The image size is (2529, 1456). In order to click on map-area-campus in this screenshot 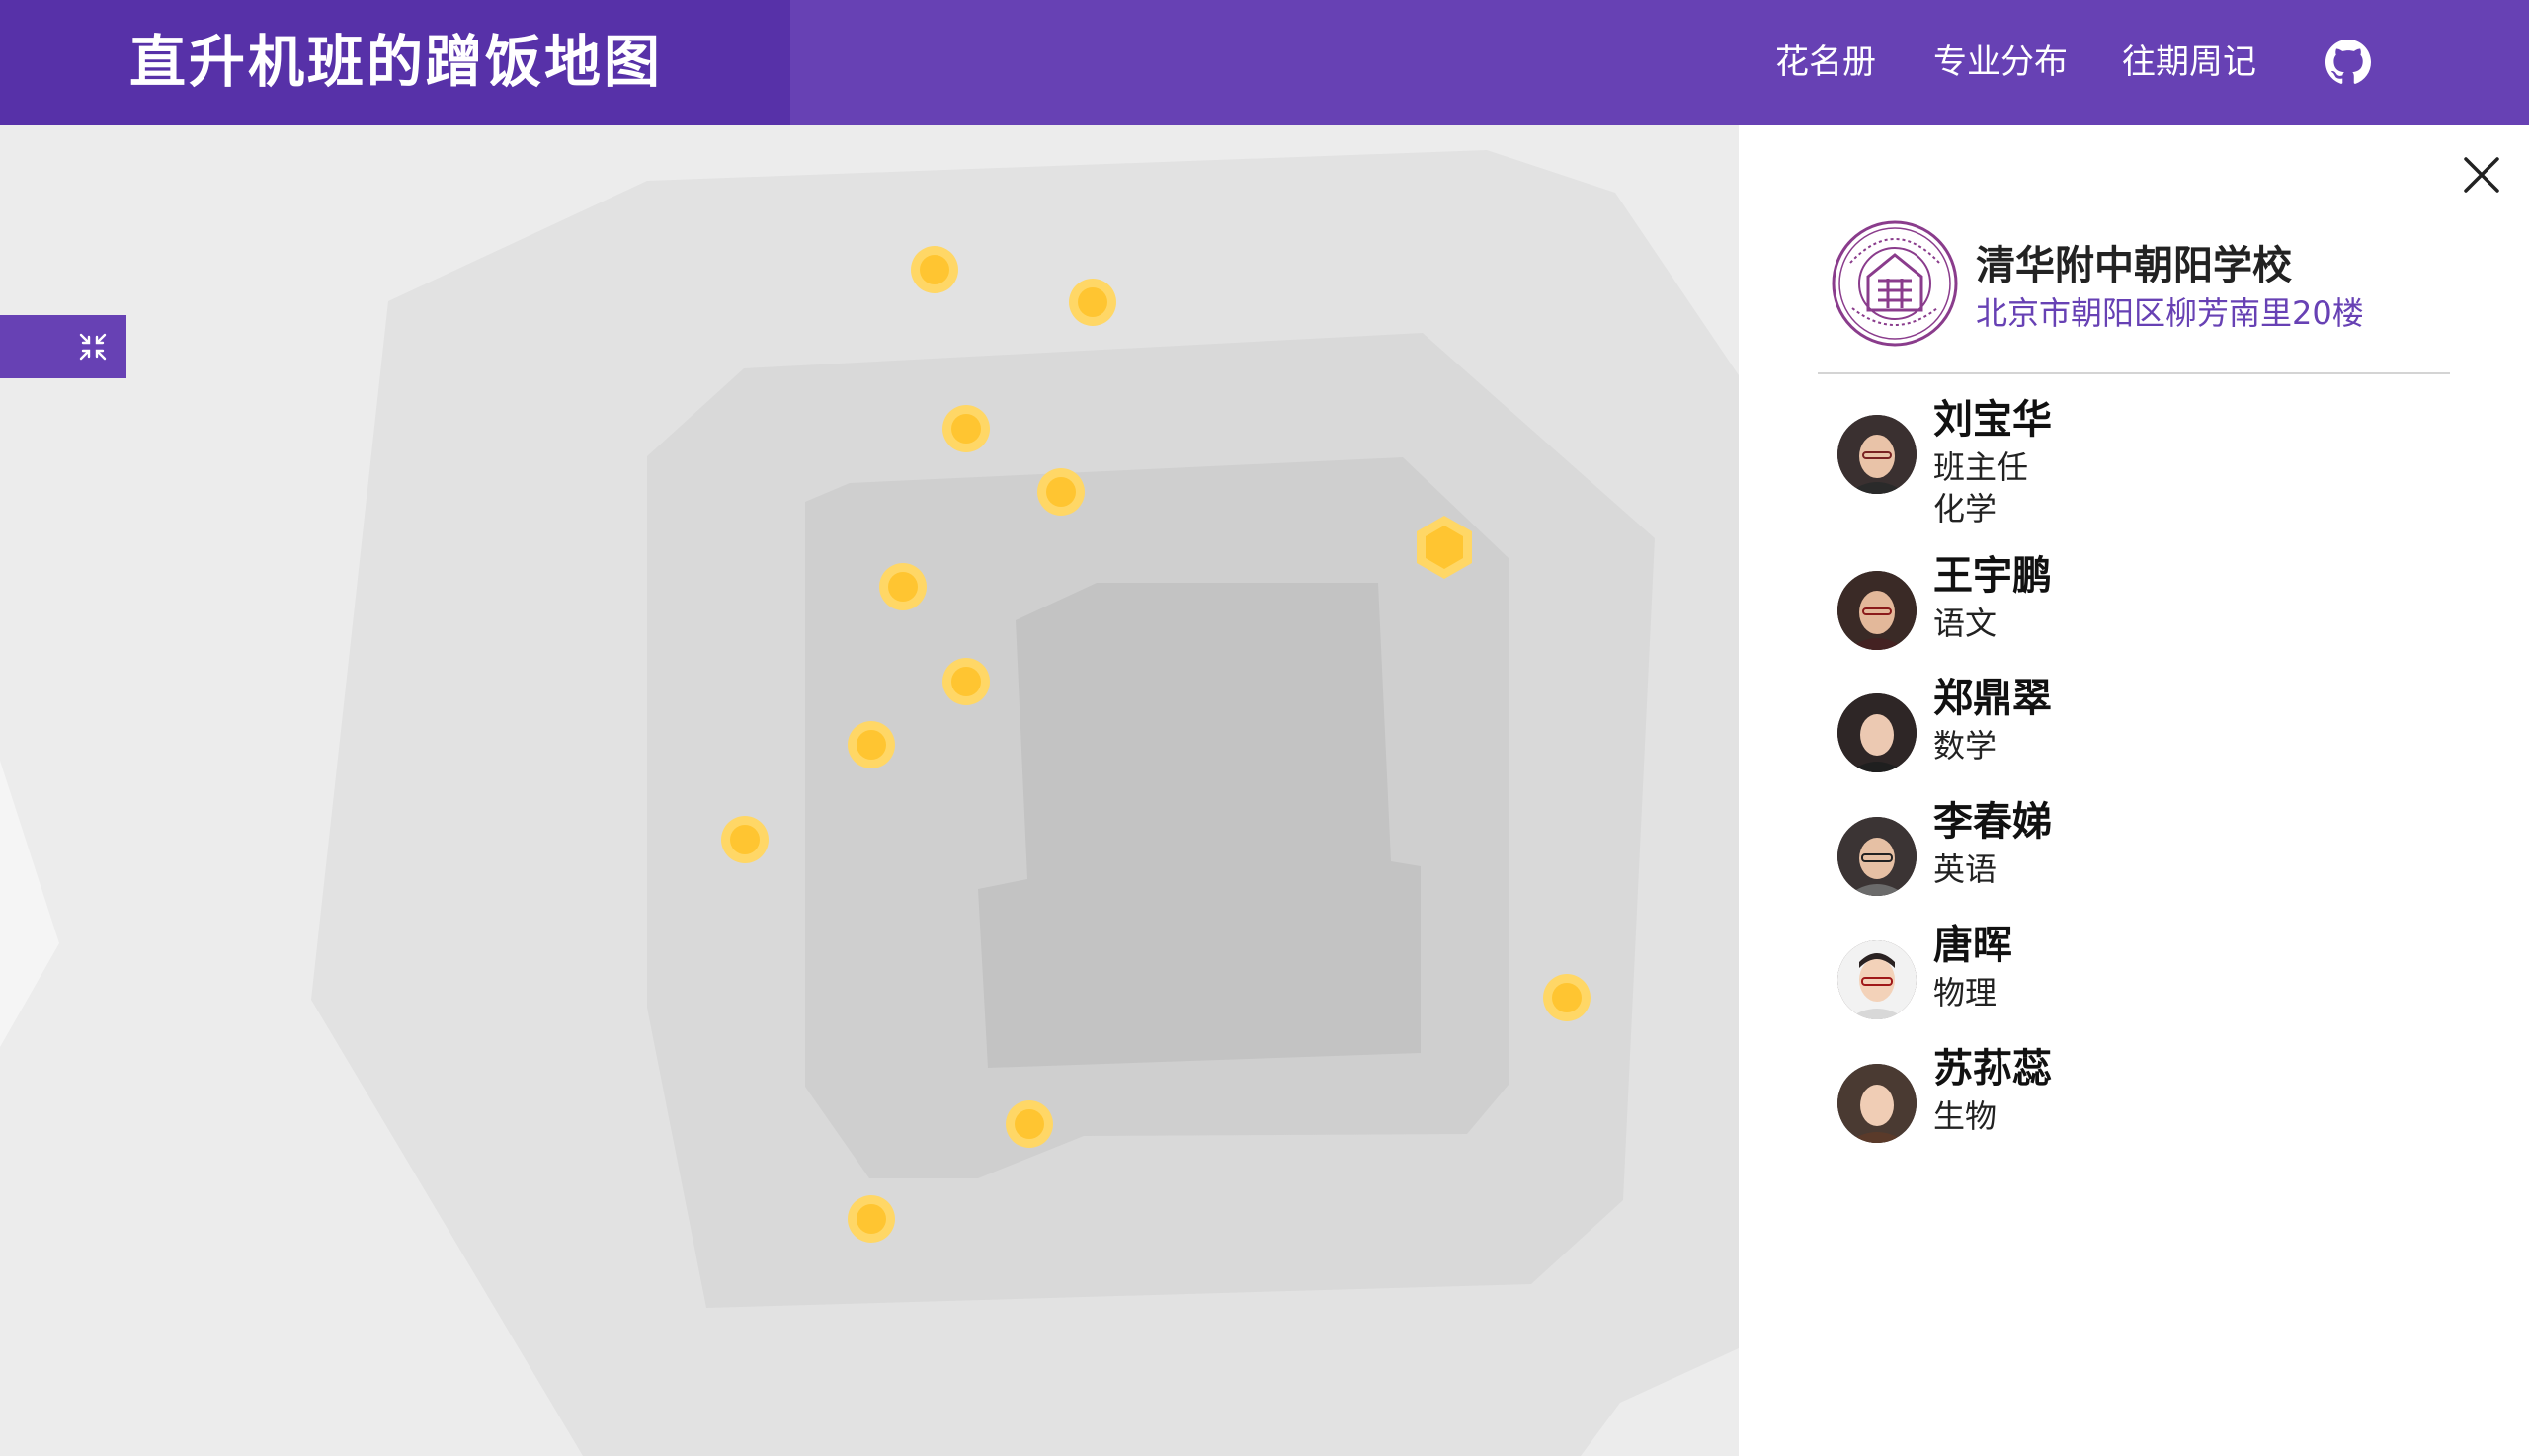, I will do `click(1199, 825)`.